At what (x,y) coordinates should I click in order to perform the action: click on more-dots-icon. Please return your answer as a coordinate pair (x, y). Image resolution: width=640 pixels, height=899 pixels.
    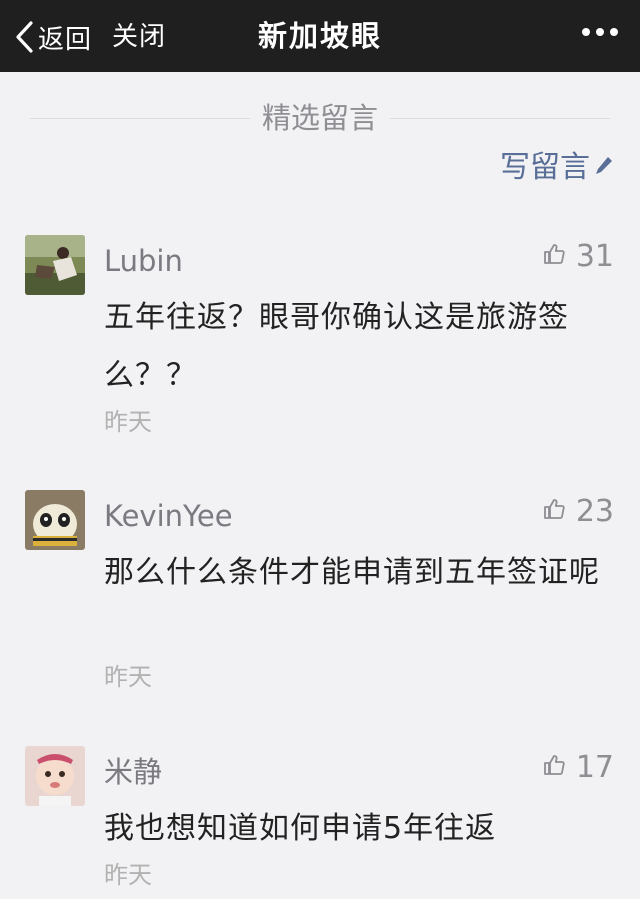
    Looking at the image, I should click on (586, 32).